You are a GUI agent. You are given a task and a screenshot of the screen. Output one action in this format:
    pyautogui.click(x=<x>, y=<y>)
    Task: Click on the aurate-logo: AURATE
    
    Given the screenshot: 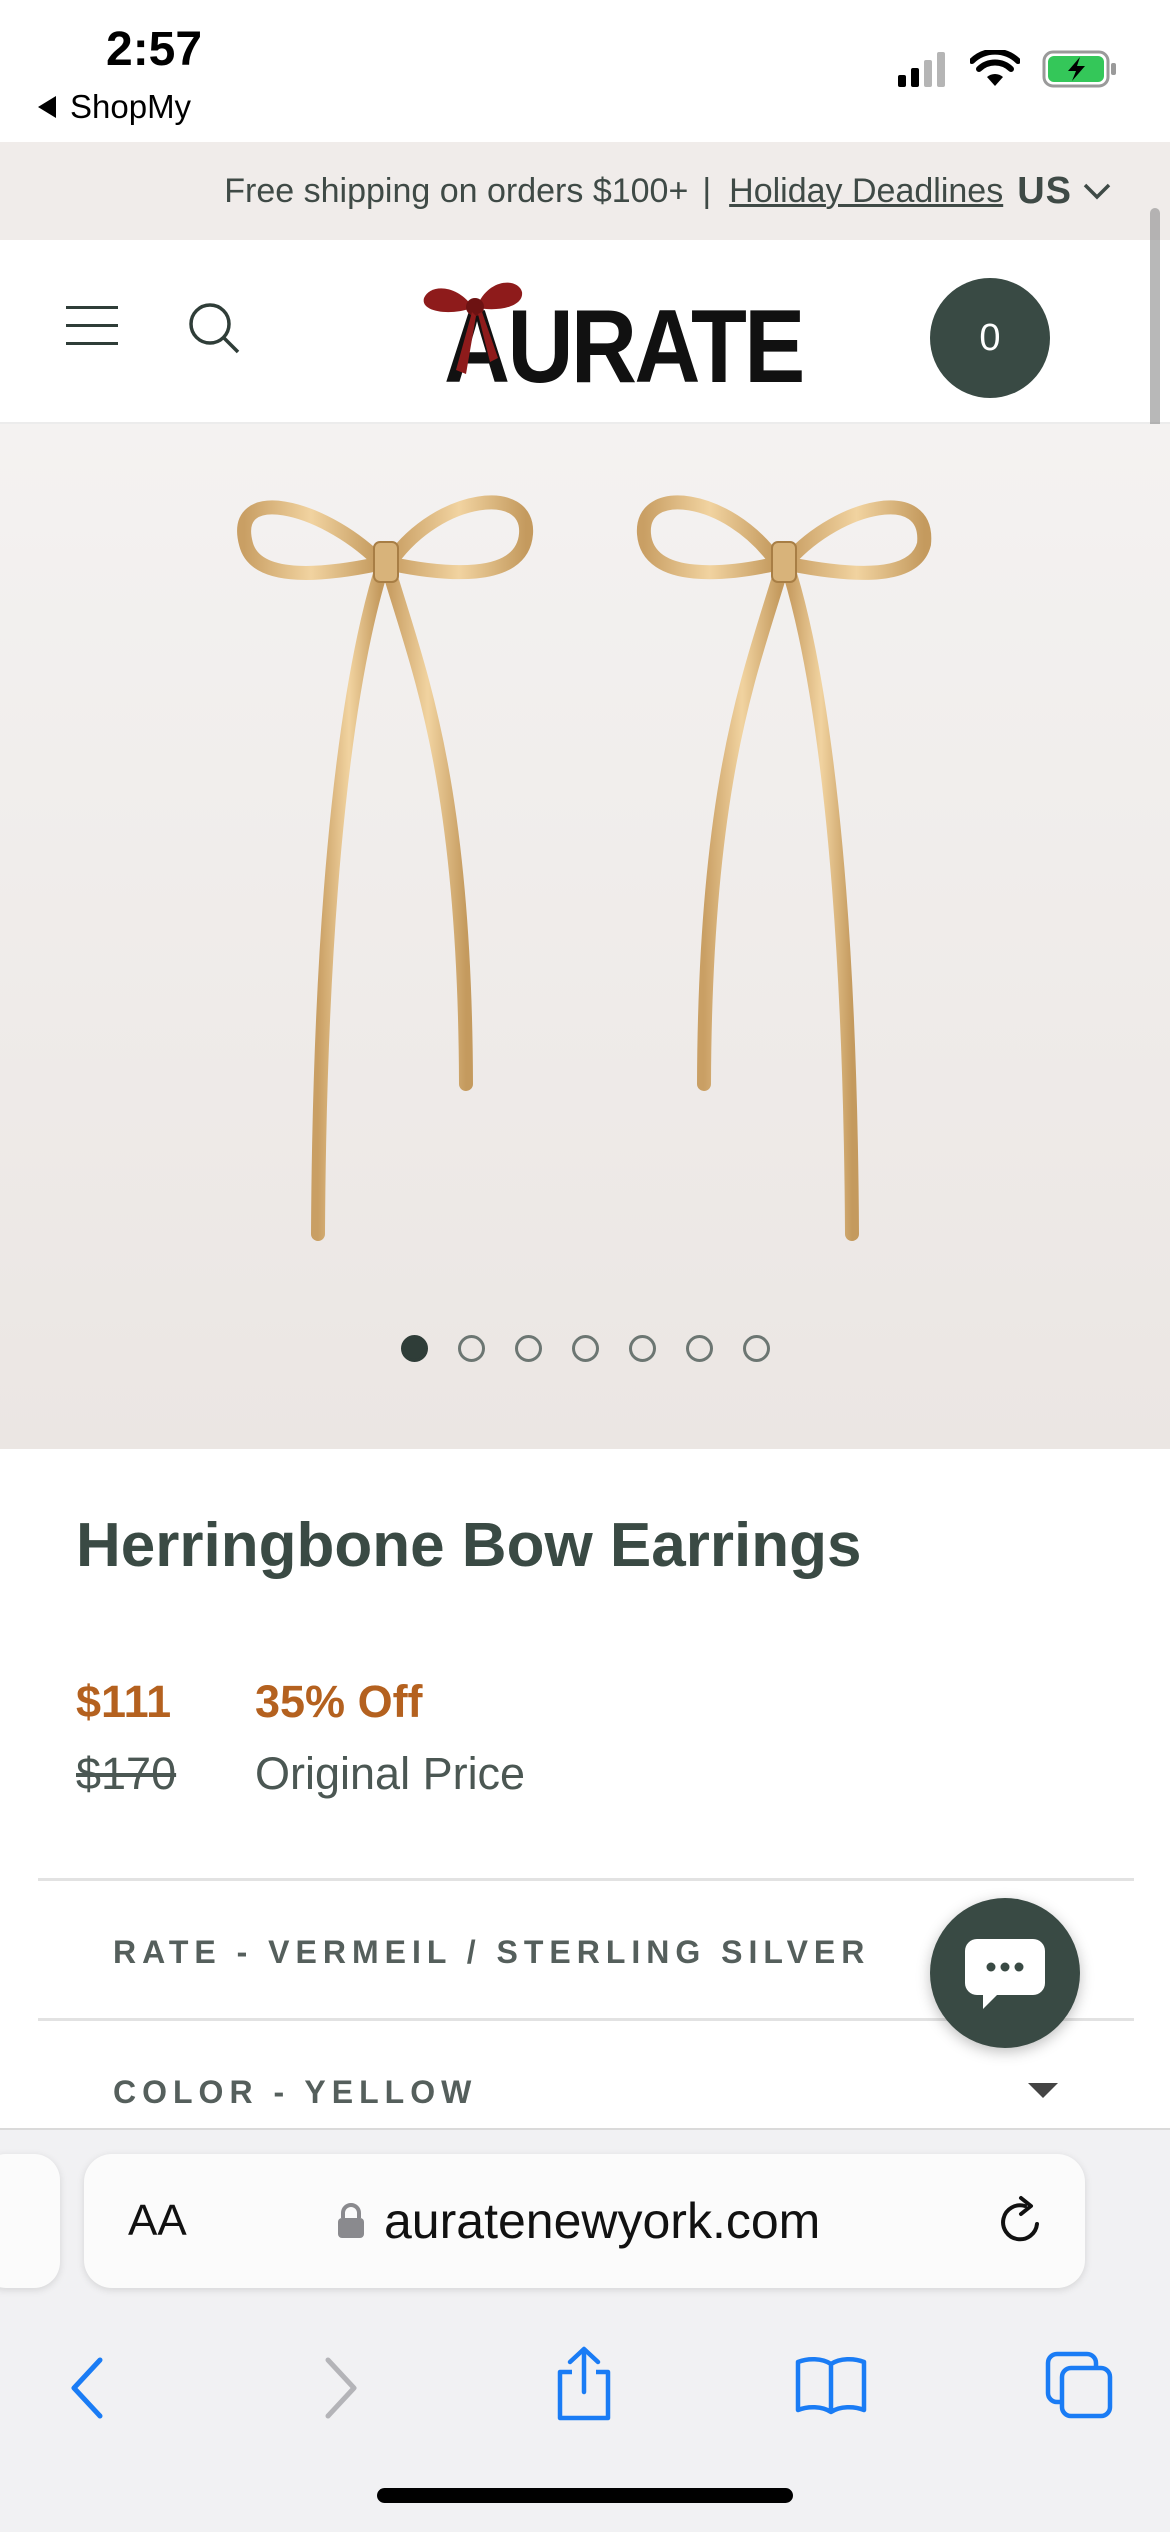 What is the action you would take?
    pyautogui.click(x=612, y=337)
    